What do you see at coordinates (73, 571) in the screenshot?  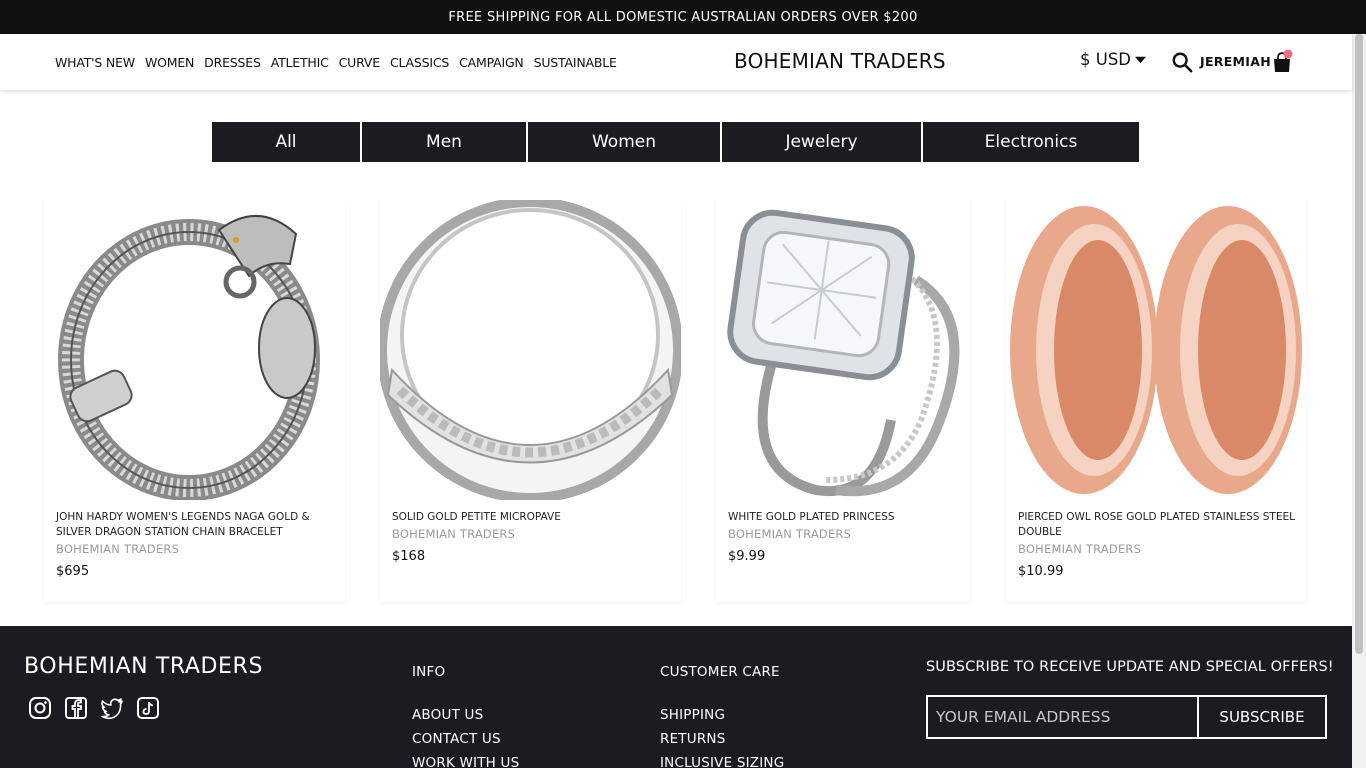 I see `product-price: $695` at bounding box center [73, 571].